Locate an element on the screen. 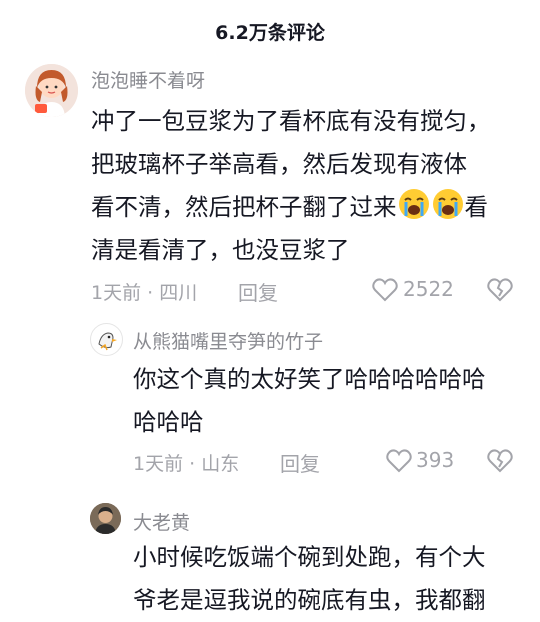 This screenshot has height=622, width=540. comment-line: 爷老是逗我说的碗底有虫，我都翻 is located at coordinates (309, 600).